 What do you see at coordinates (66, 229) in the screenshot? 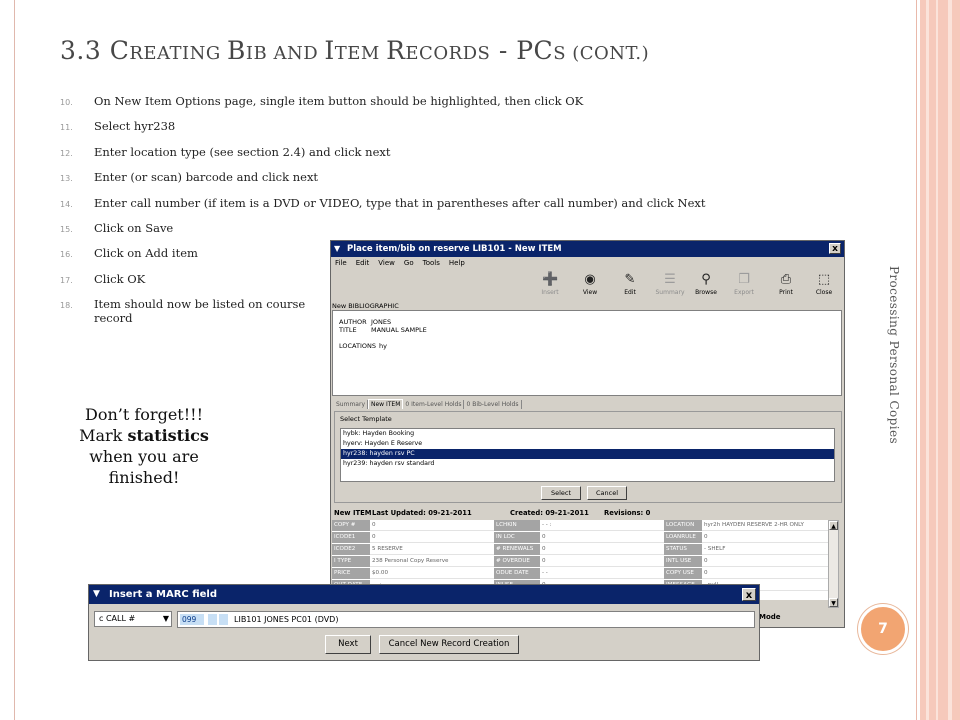
I see `step-number: 15.` at bounding box center [66, 229].